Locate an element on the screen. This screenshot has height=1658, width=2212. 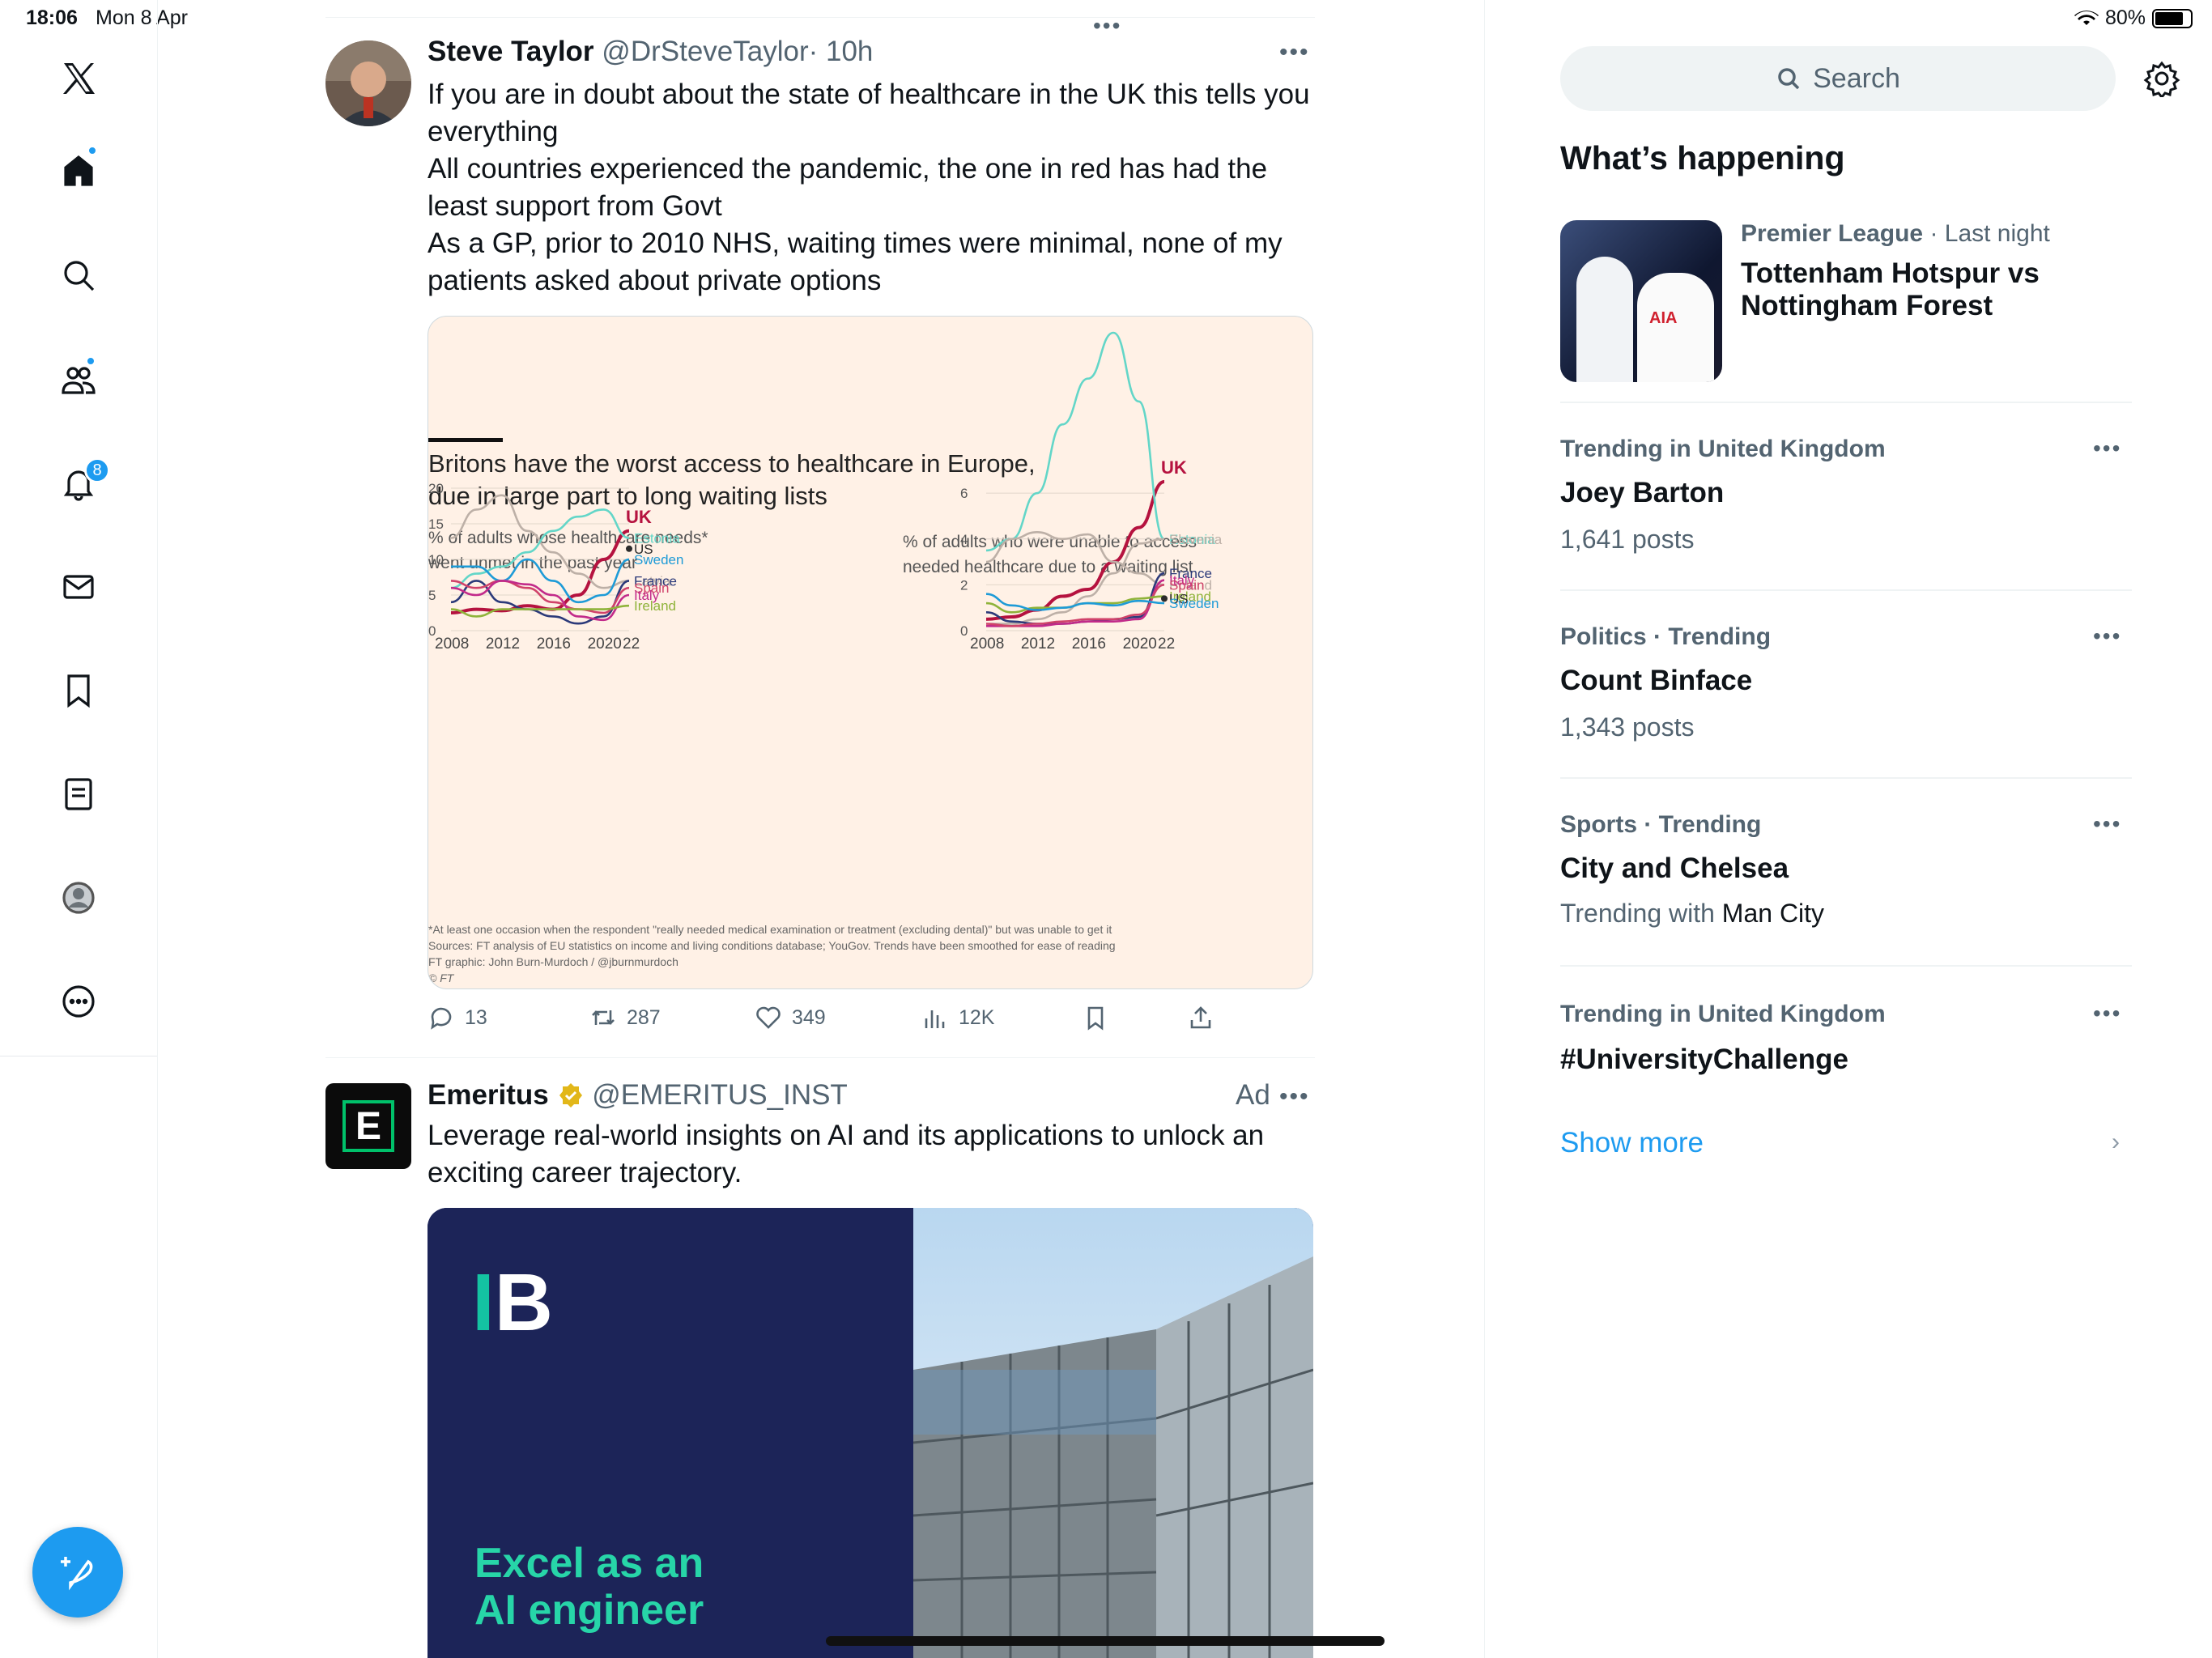
ad-media-image: IB Excel as an AI engineer is located at coordinates (870, 1433).